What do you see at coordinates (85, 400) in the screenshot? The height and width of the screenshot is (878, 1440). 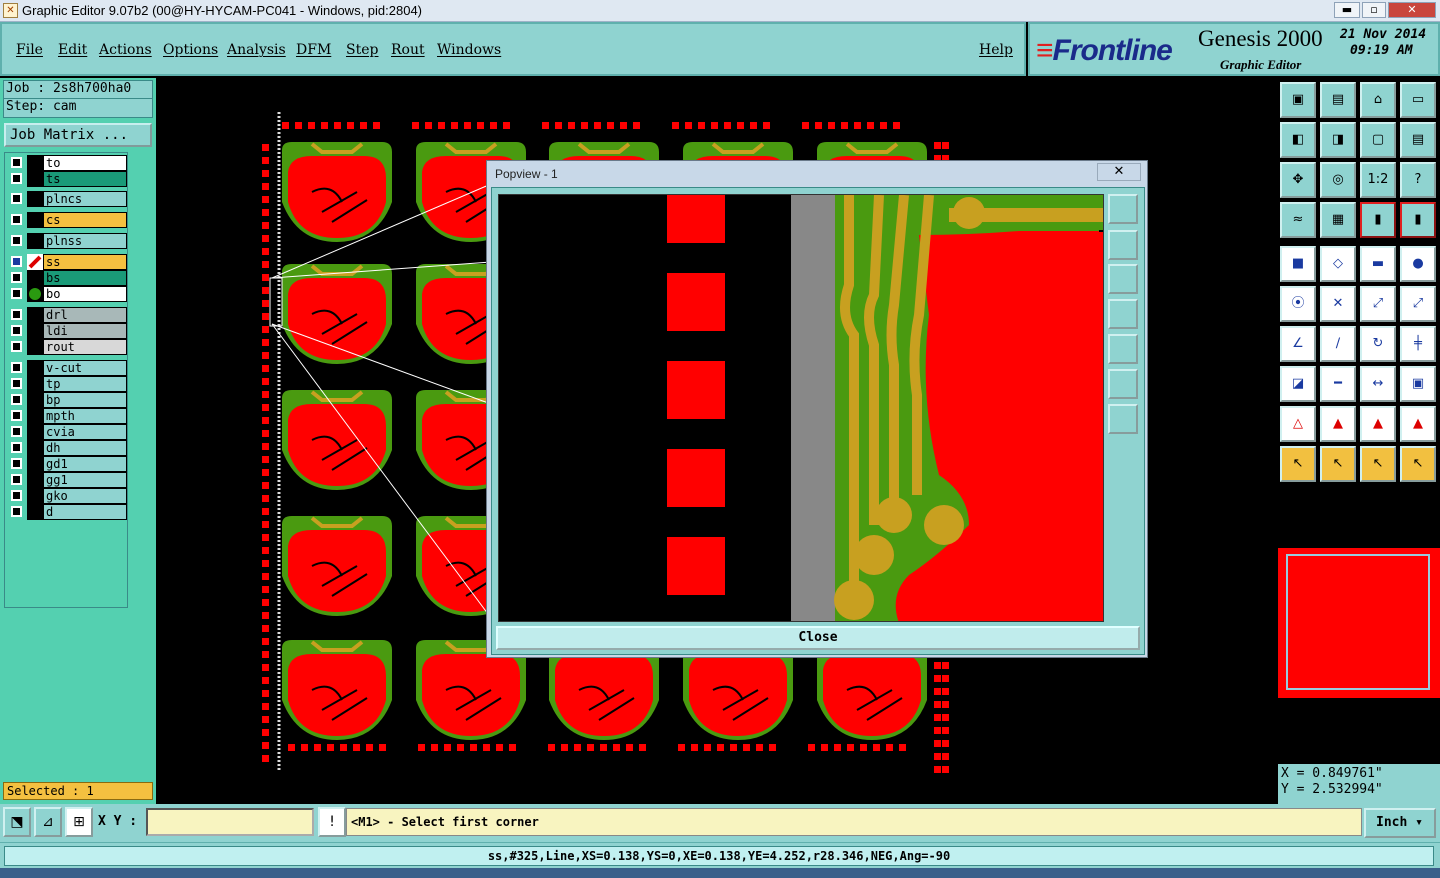 I see `layer-name: bp` at bounding box center [85, 400].